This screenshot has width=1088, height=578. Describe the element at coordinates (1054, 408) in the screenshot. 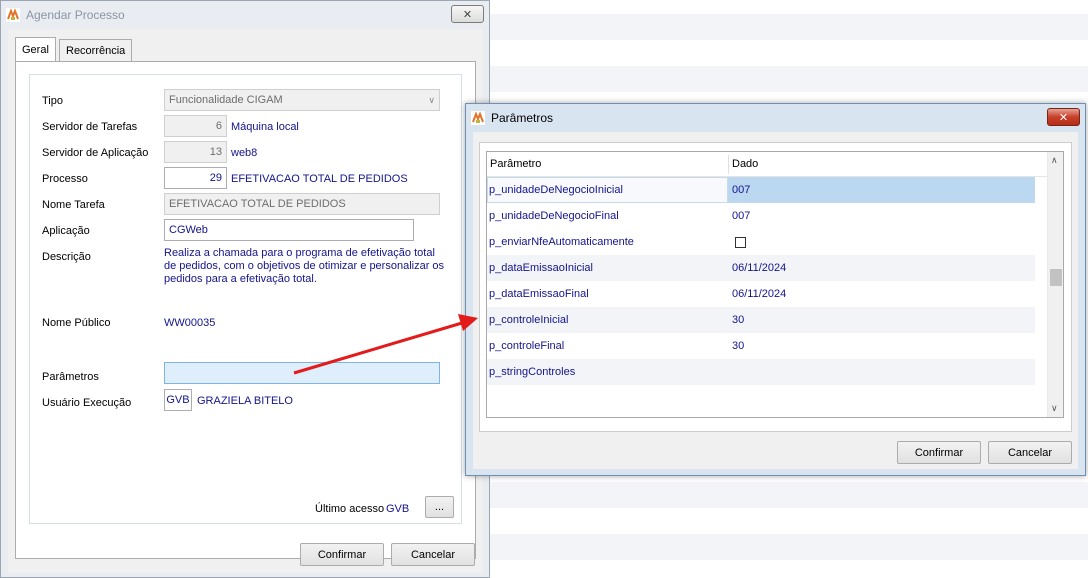

I see `scroll-down-icon: ∨` at that location.